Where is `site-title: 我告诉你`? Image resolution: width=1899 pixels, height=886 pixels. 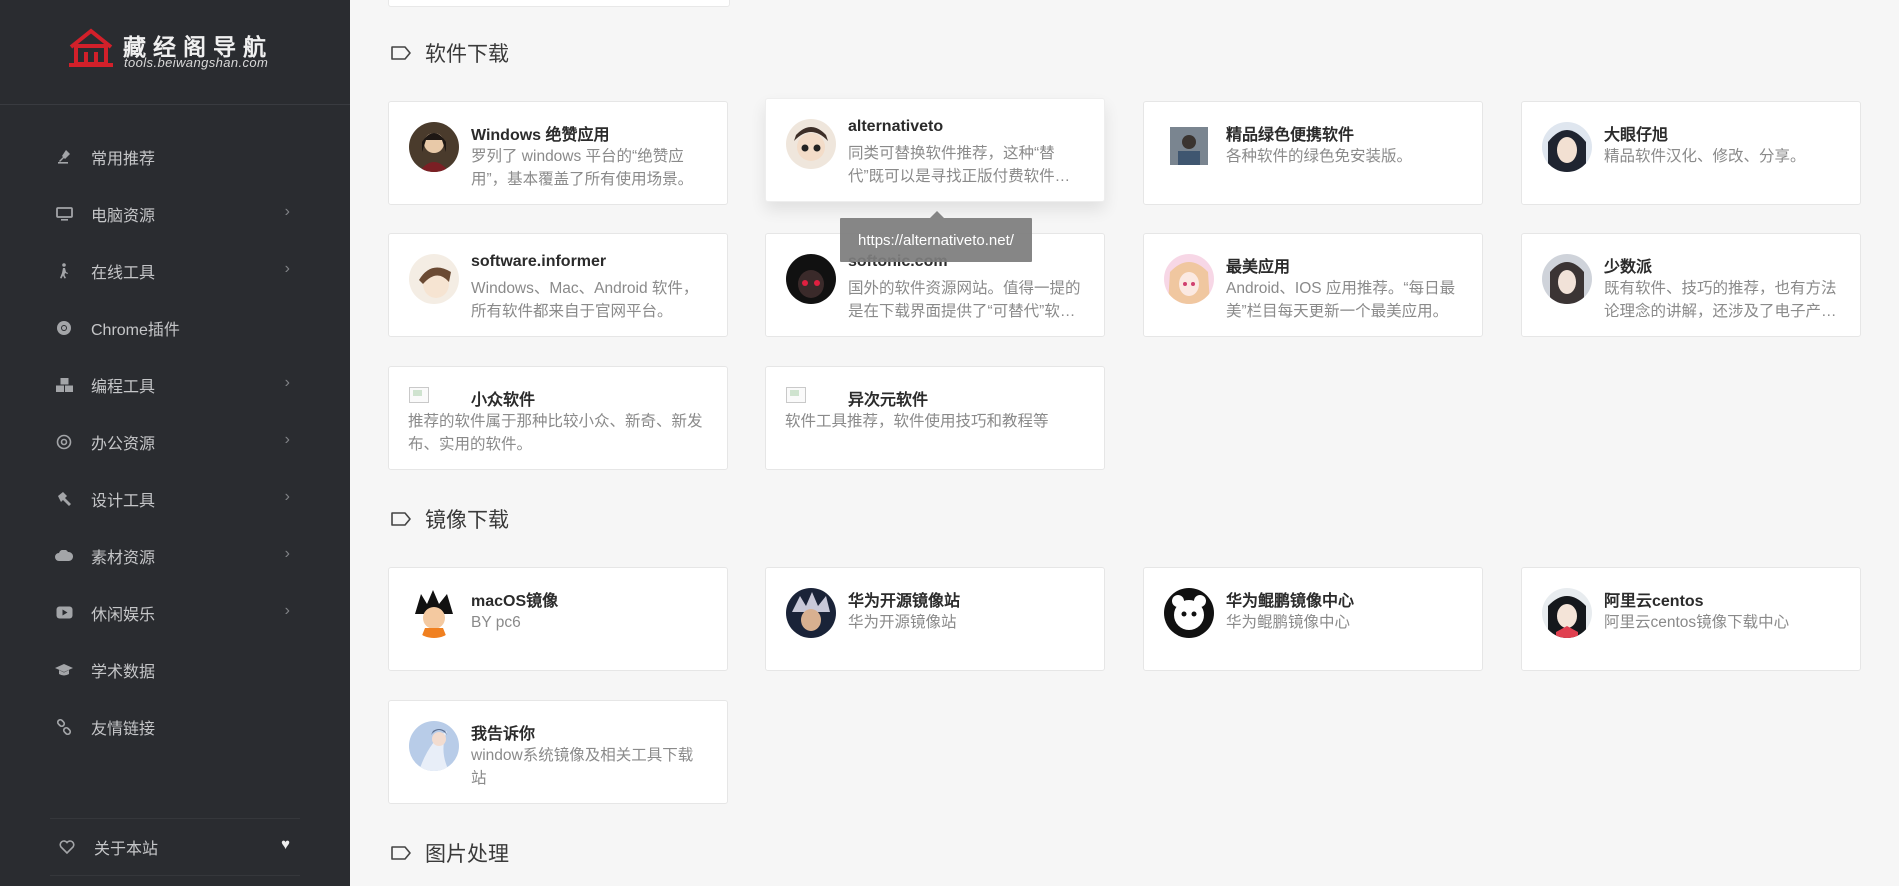
site-title: 我告诉你 is located at coordinates (503, 734).